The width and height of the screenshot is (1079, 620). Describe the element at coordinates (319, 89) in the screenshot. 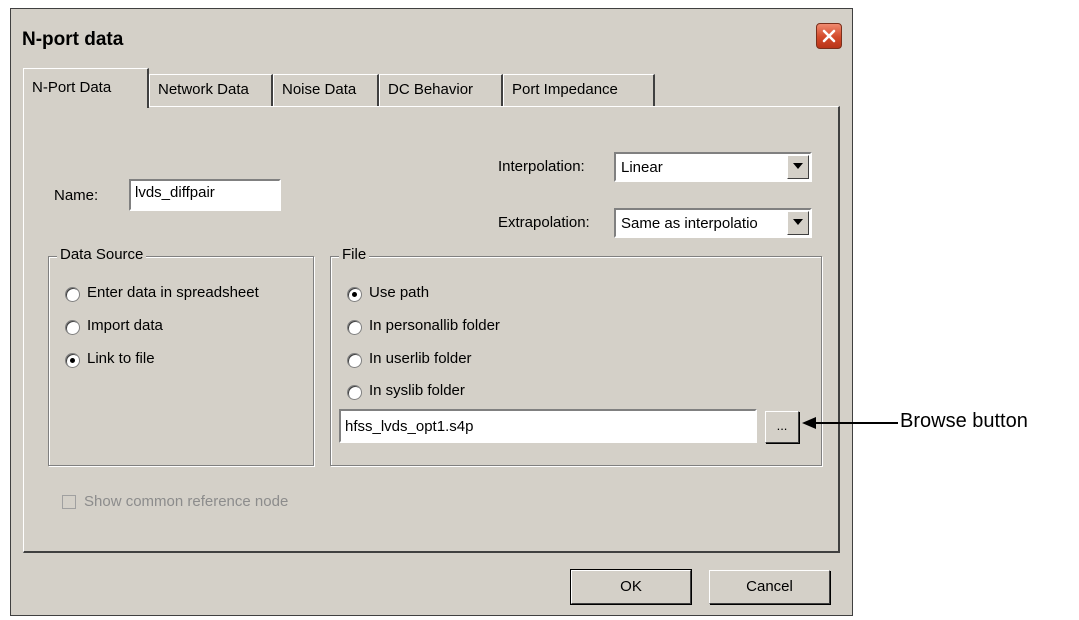

I see `tab-label: Noise Data` at that location.